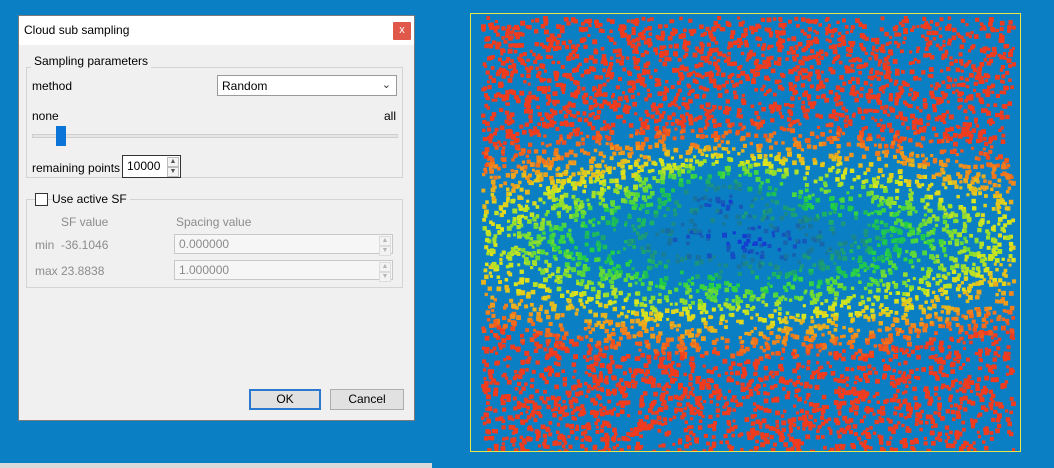 This screenshot has height=468, width=1054. I want to click on max-spacing-stepper: ▲ ▼, so click(385, 272).